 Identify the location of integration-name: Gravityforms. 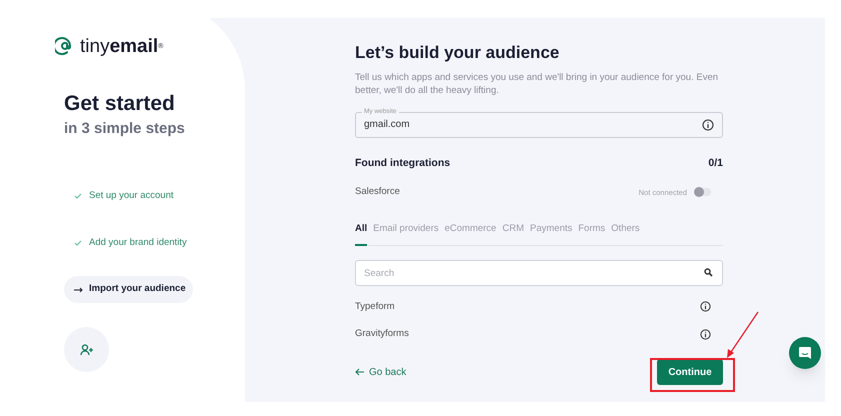
(382, 334).